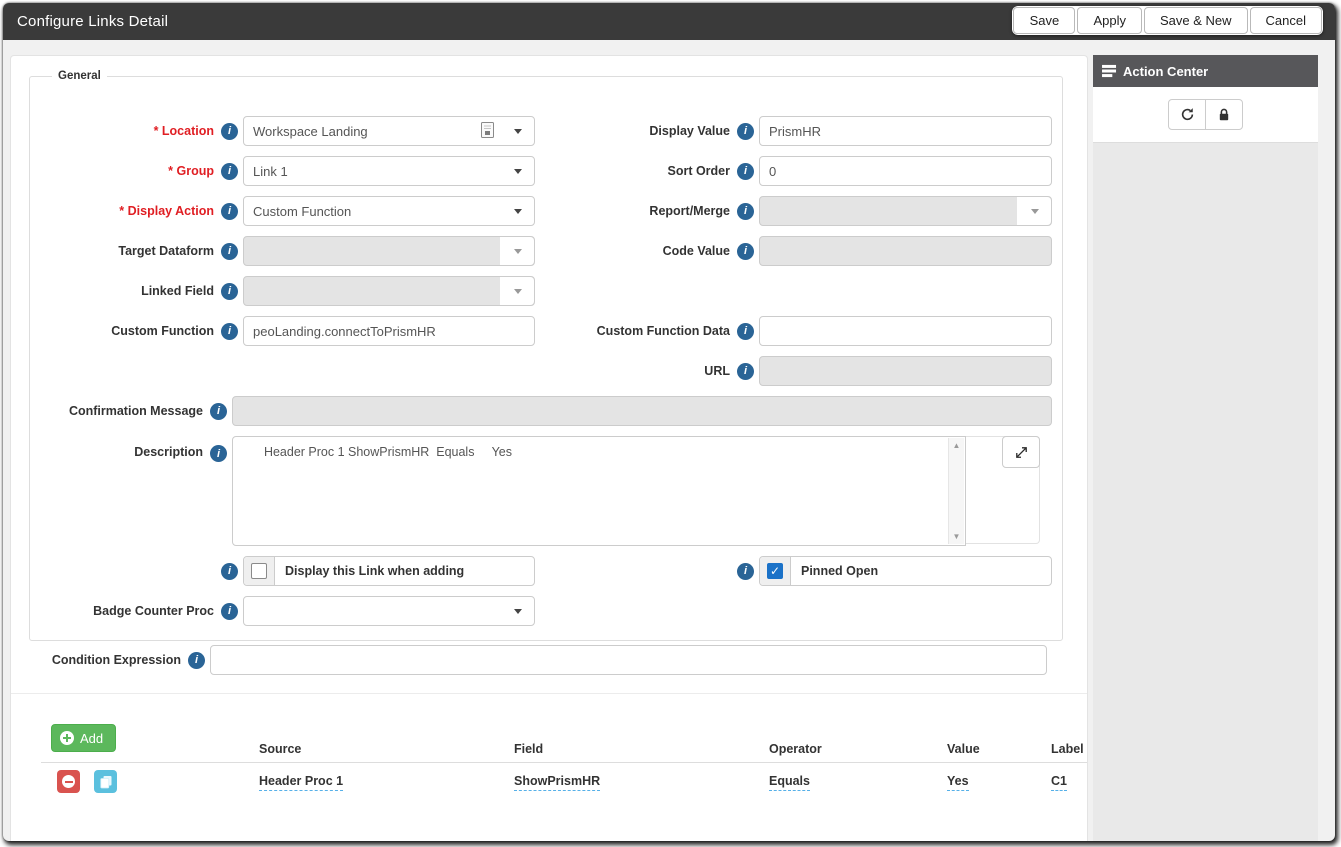 This screenshot has height=847, width=1341. Describe the element at coordinates (84, 738) in the screenshot. I see `add-condition-button: Add` at that location.